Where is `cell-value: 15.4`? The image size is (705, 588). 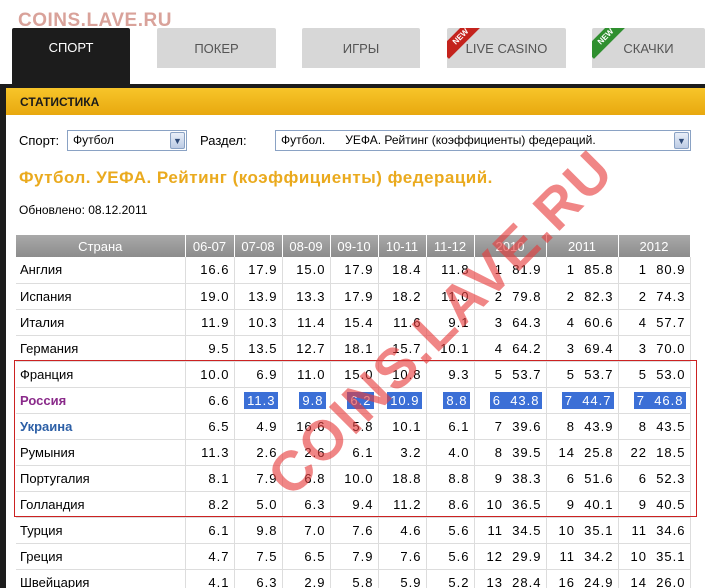
cell-value: 15.4 is located at coordinates (359, 322).